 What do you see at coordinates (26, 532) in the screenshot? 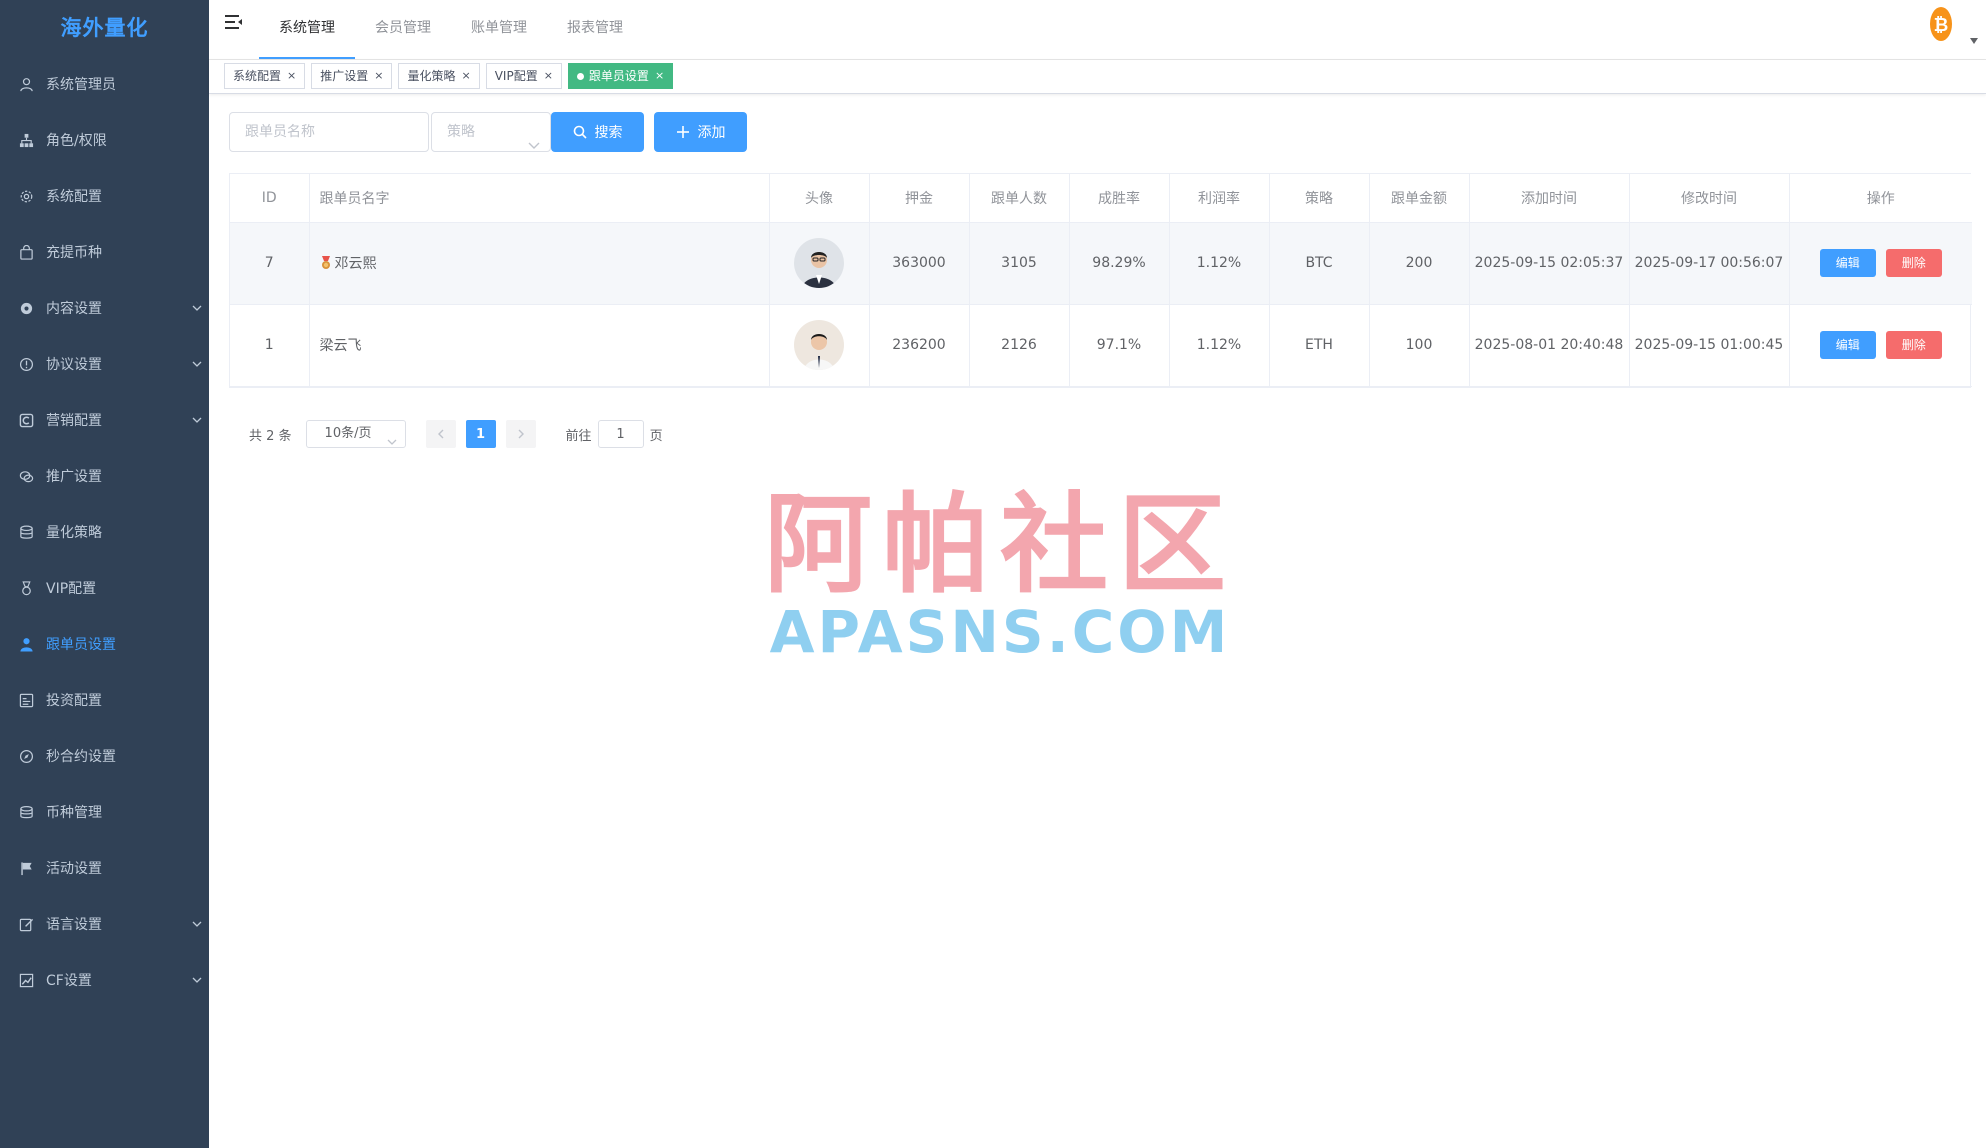
I see `database-icon` at bounding box center [26, 532].